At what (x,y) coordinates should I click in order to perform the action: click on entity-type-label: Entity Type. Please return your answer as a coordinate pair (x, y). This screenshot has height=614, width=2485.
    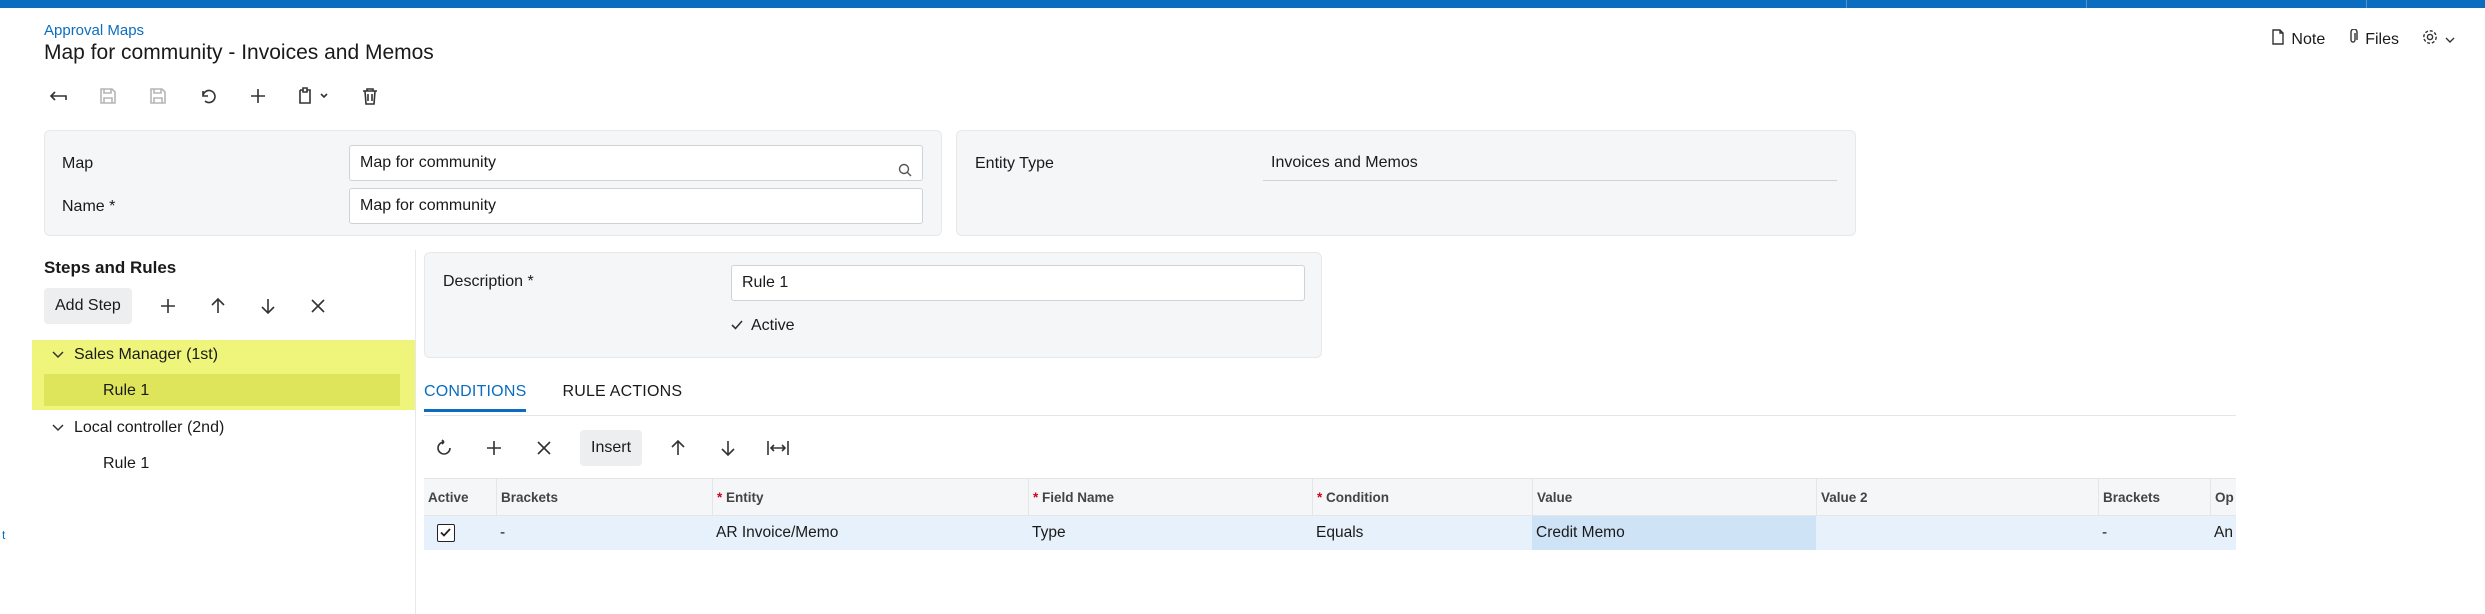
    Looking at the image, I should click on (1014, 163).